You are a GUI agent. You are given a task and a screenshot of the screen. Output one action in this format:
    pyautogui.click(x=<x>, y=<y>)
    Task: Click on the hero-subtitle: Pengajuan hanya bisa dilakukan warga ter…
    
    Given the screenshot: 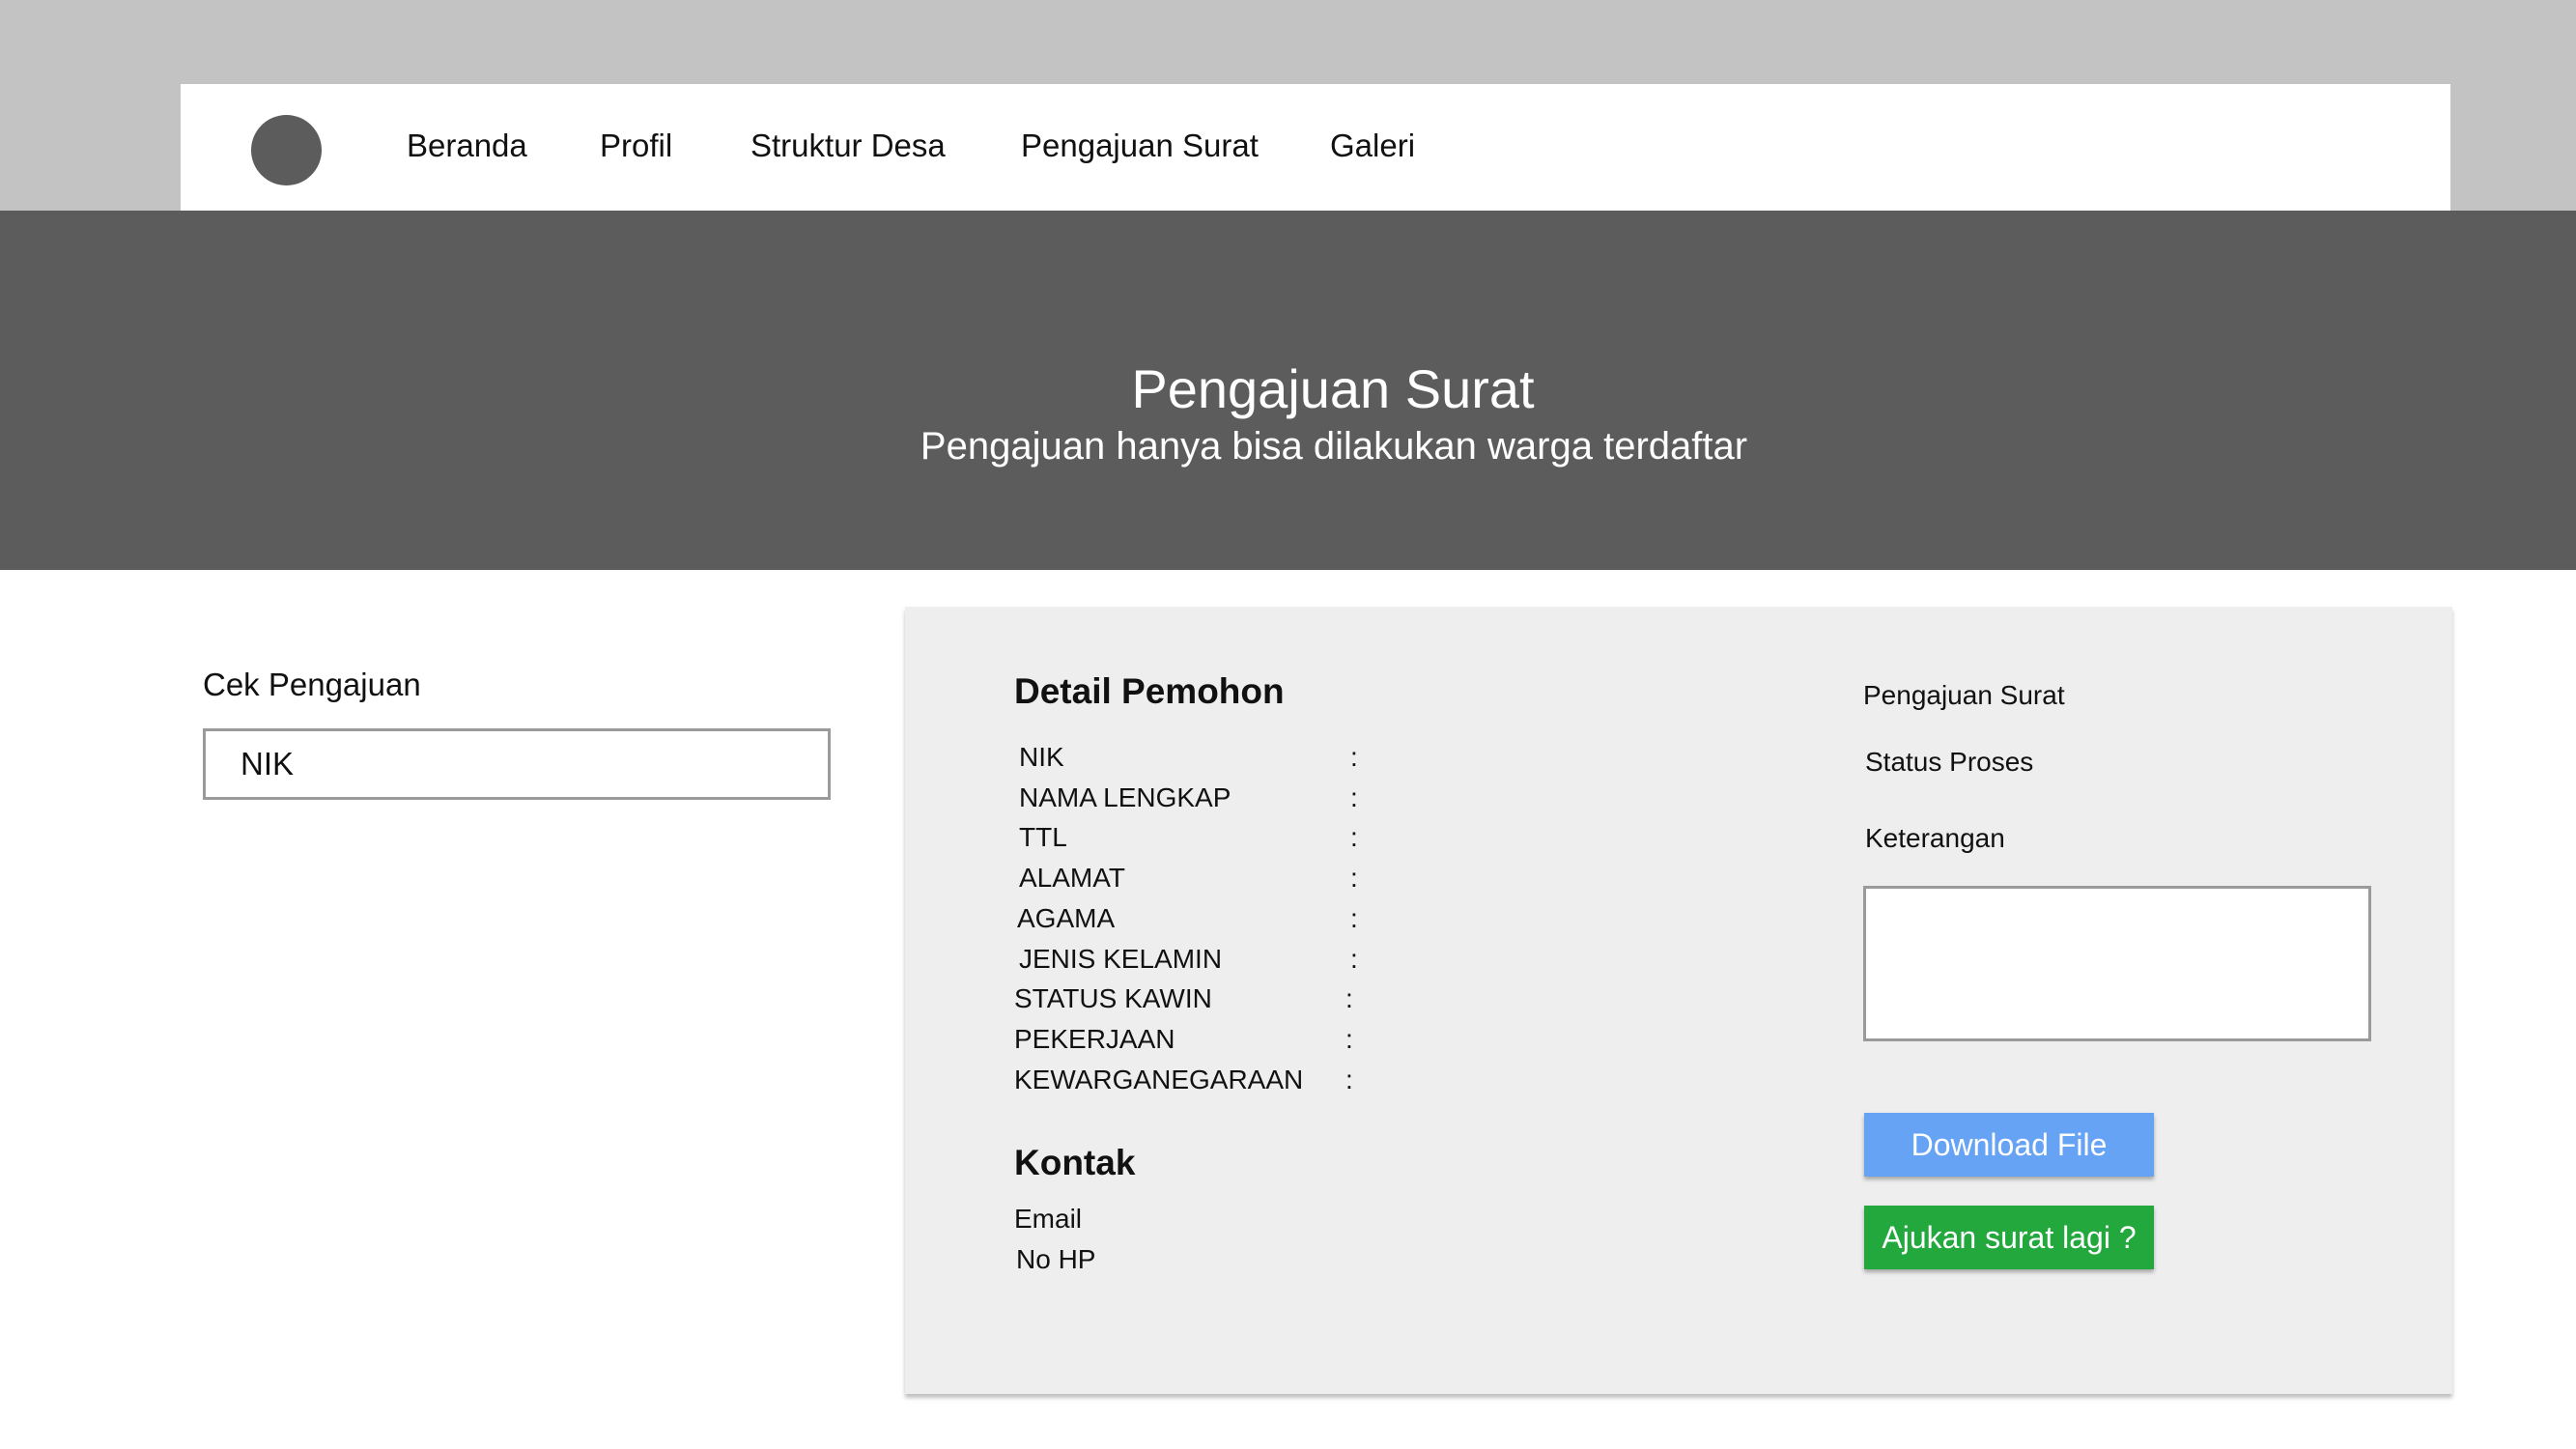 What is the action you would take?
    pyautogui.click(x=1334, y=446)
    